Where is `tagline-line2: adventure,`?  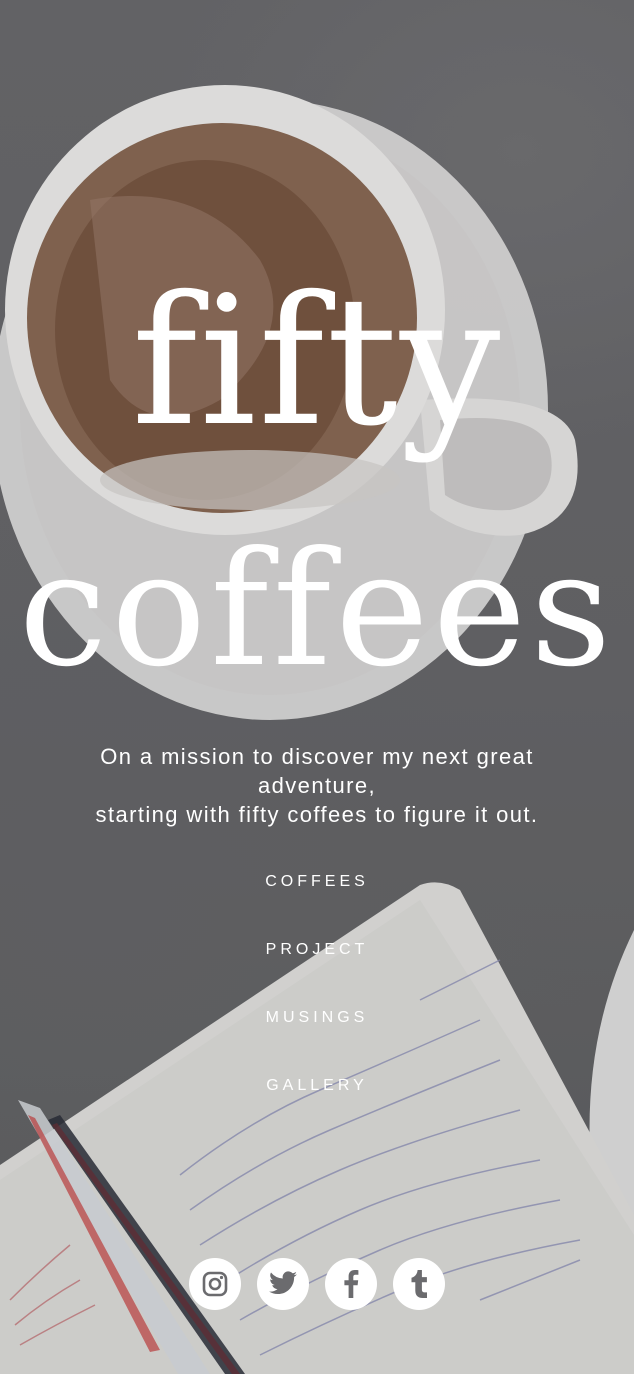
tagline-line2: adventure, is located at coordinates (317, 785).